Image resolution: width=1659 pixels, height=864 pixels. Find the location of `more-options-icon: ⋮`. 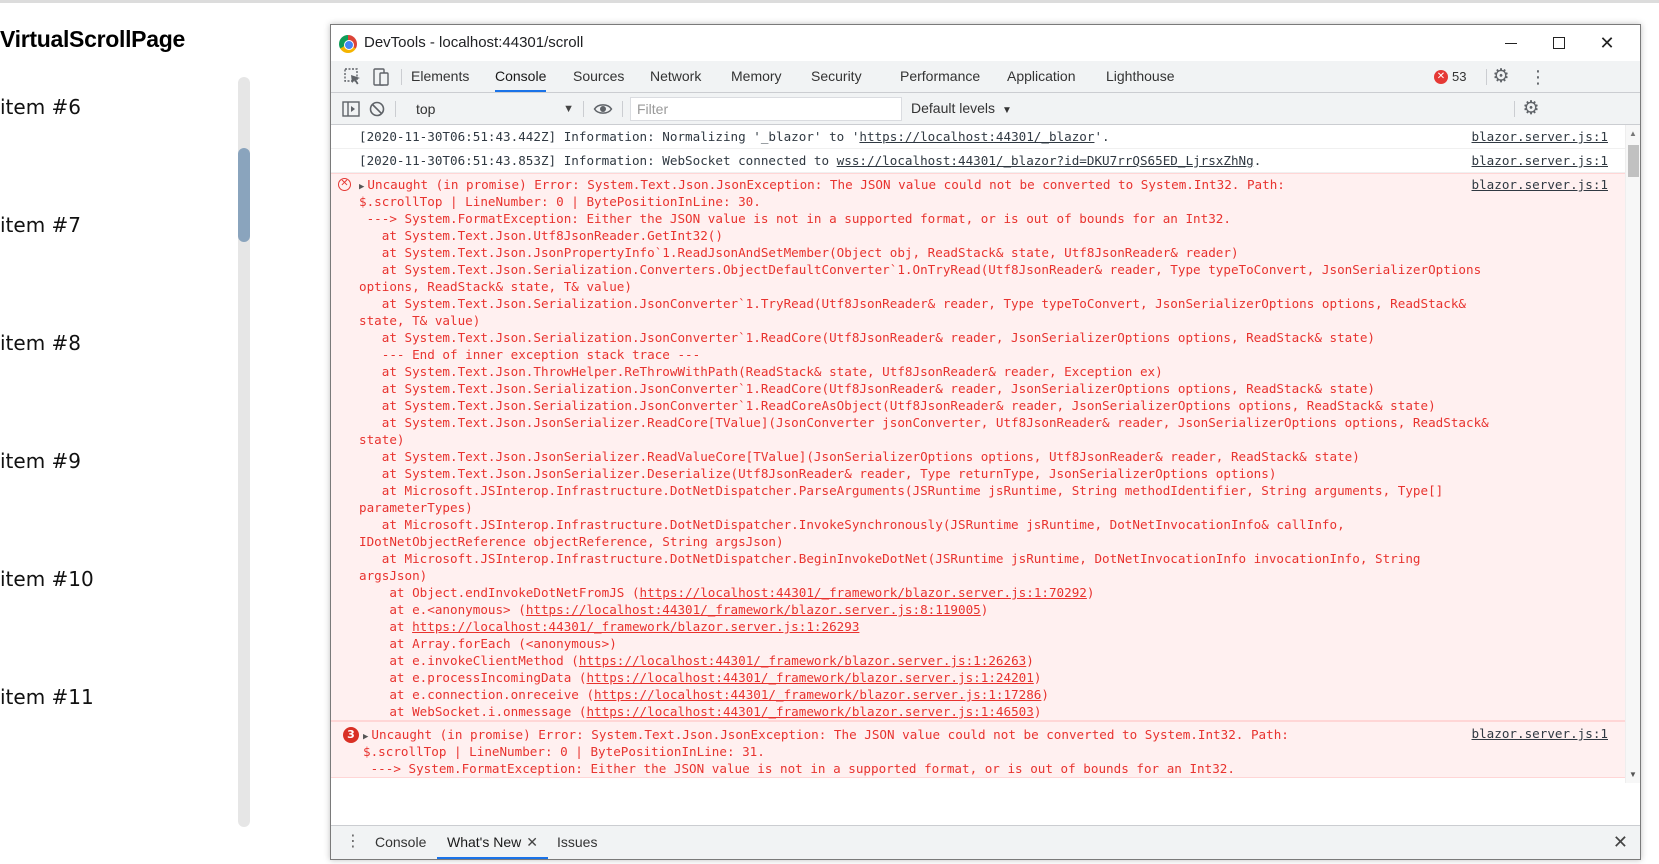

more-options-icon: ⋮ is located at coordinates (1538, 77).